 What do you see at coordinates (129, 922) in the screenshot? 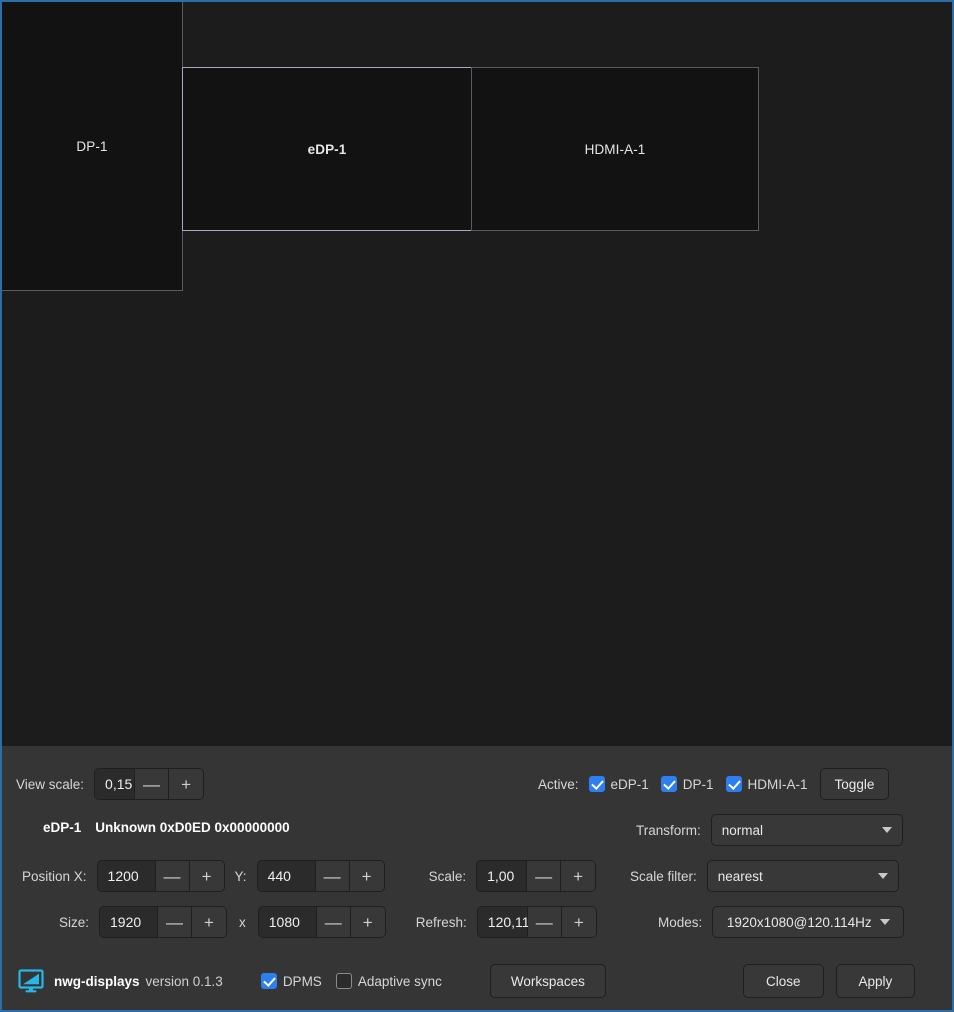
I see `size-width-input: 1920` at bounding box center [129, 922].